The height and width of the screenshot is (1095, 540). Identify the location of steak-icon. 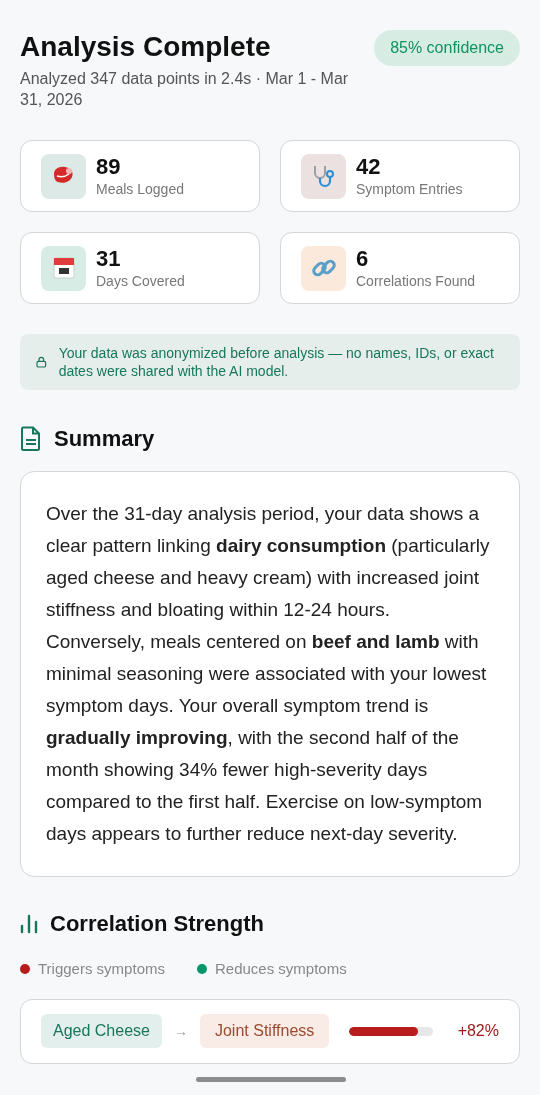
(63, 176).